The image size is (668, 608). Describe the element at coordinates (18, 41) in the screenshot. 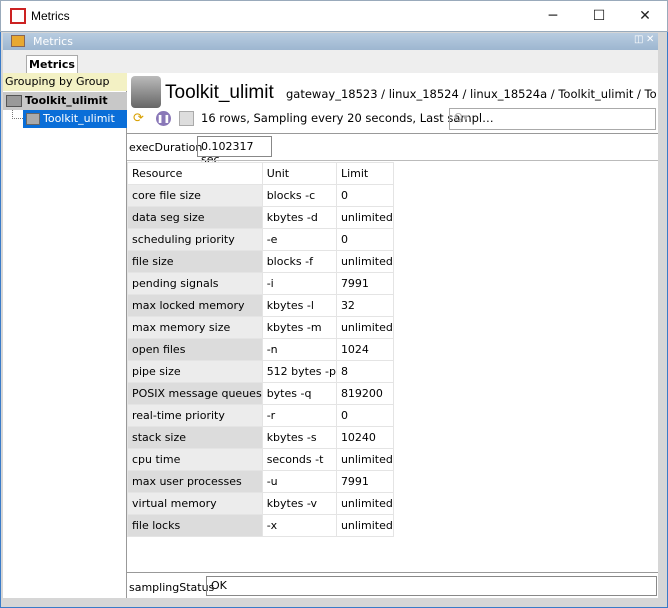

I see `metrics-folder-icon` at that location.